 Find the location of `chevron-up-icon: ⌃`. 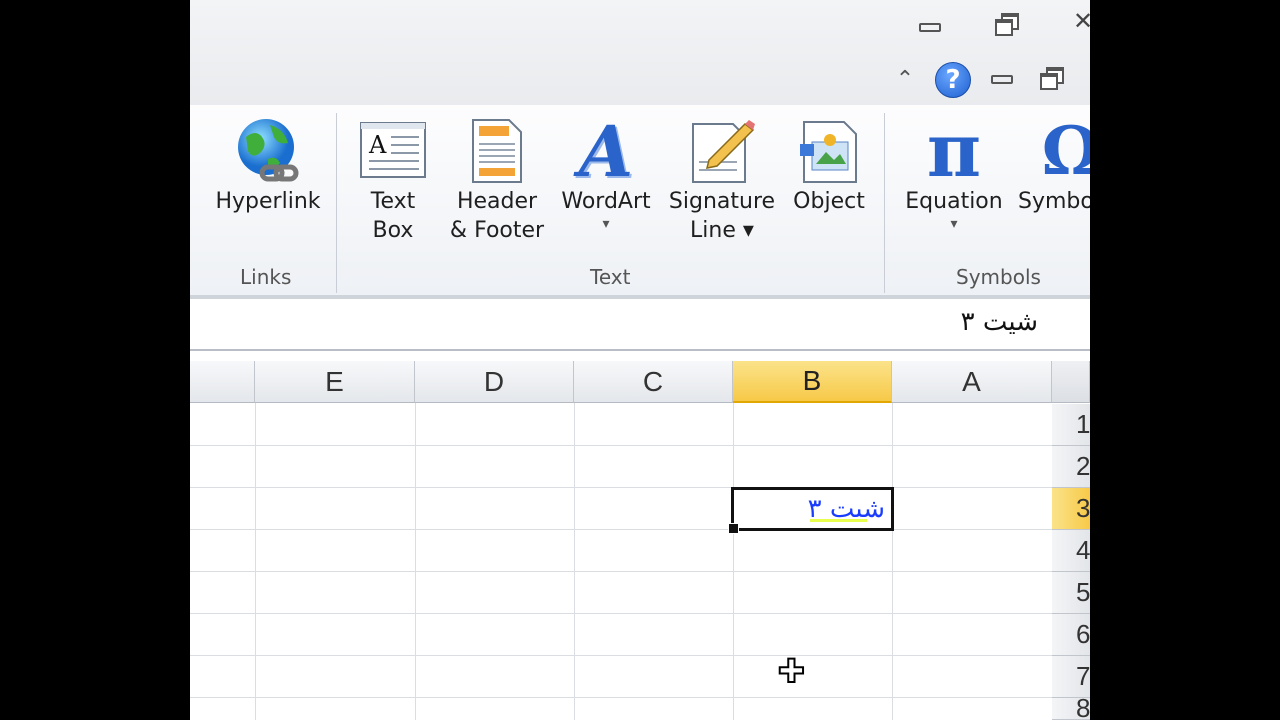

chevron-up-icon: ⌃ is located at coordinates (905, 79).